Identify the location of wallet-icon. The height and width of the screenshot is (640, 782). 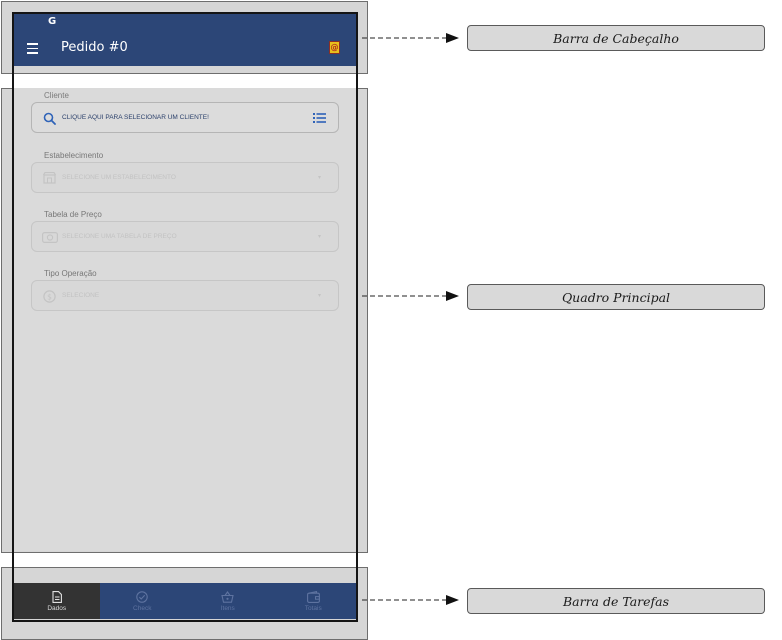
(313, 596).